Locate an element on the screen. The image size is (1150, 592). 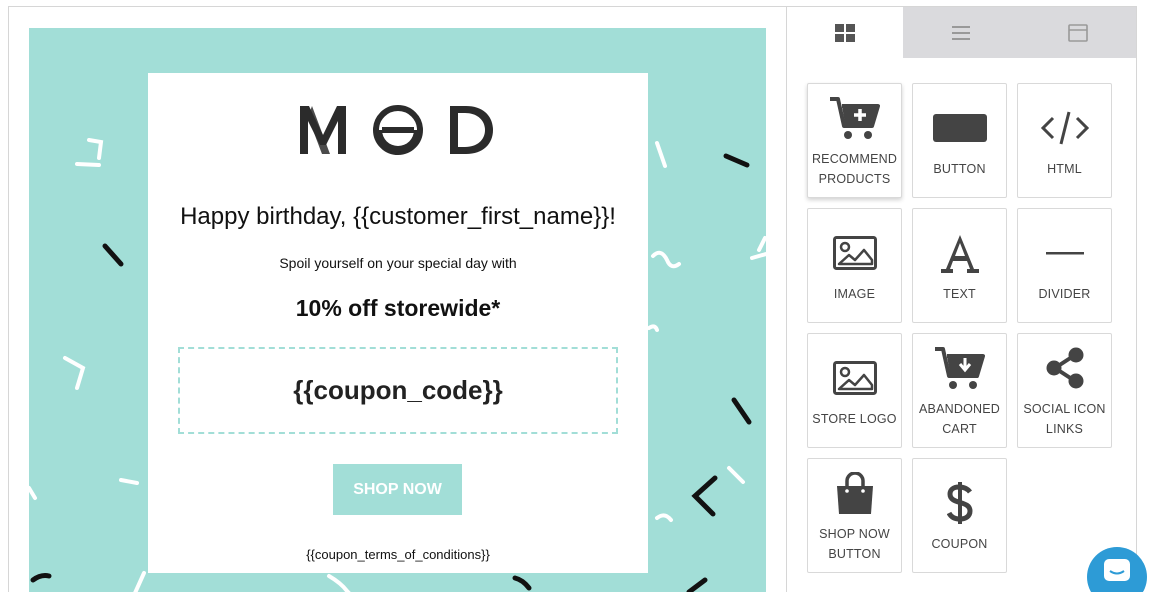
cart-plus-icon is located at coordinates (854, 117).